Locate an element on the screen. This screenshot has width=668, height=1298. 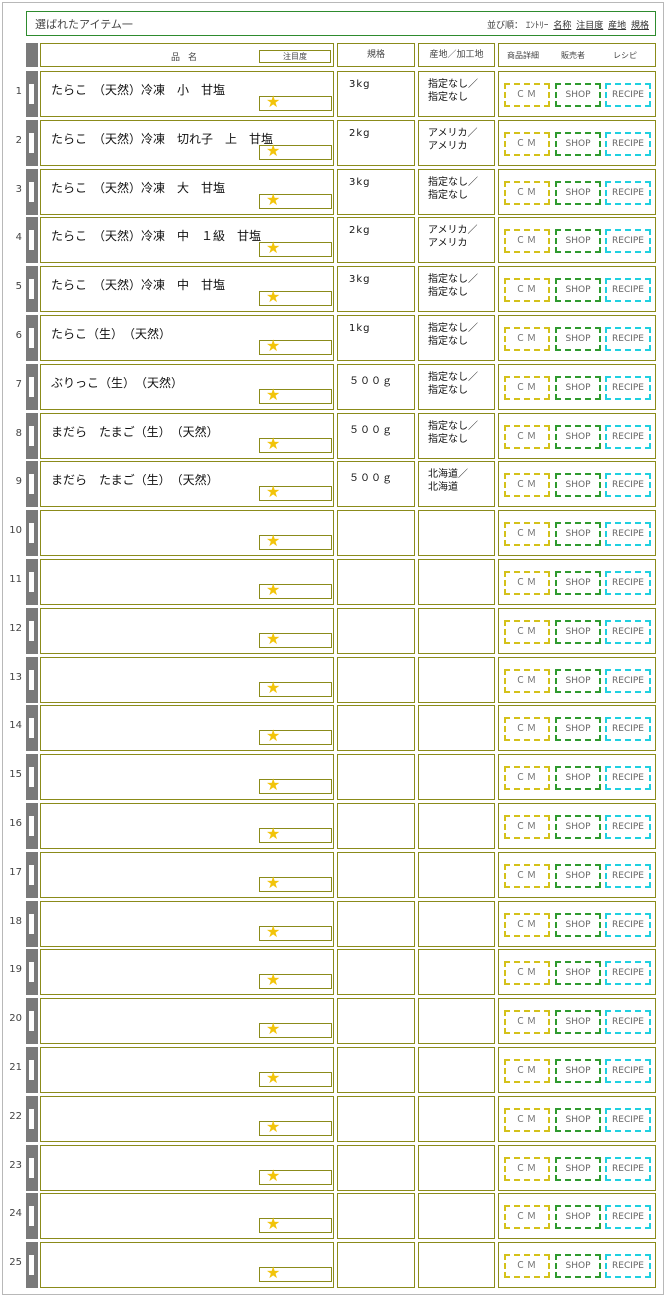
sort-by-name-link: 名称 is located at coordinates (562, 26).